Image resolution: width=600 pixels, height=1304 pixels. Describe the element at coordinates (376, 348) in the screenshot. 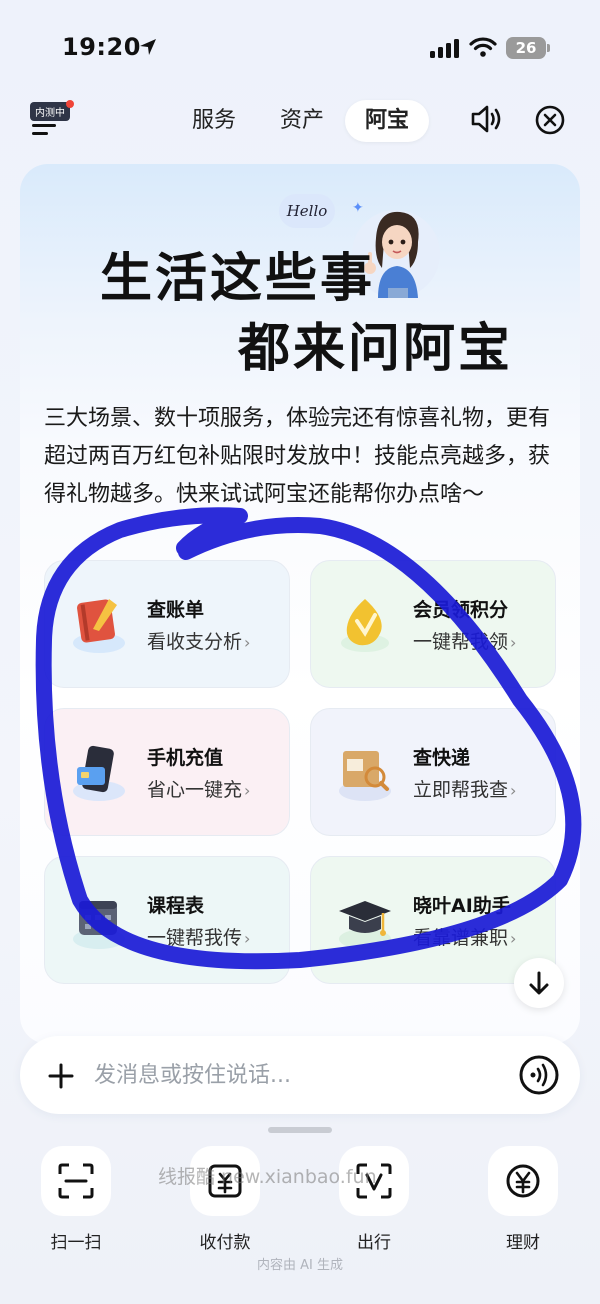

I see `hero-title-line2: 都来问阿宝` at that location.